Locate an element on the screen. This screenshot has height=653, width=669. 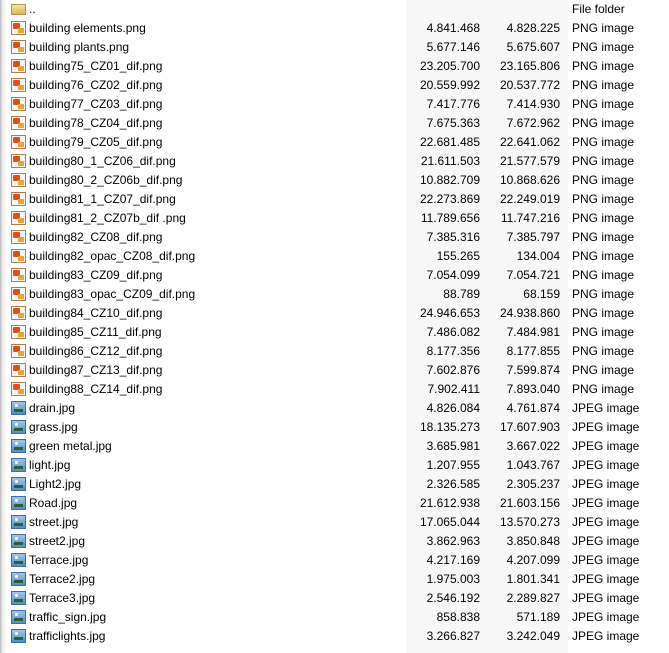
file-row: drain.jpg 4.826.084 4.761.874 JPEG image is located at coordinates (334, 408).